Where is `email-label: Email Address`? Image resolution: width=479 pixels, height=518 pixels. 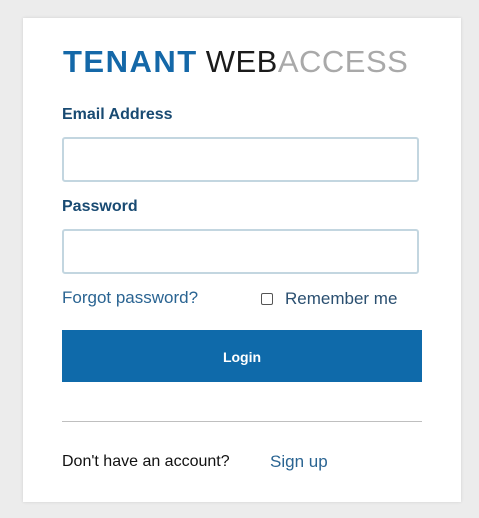 email-label: Email Address is located at coordinates (117, 114).